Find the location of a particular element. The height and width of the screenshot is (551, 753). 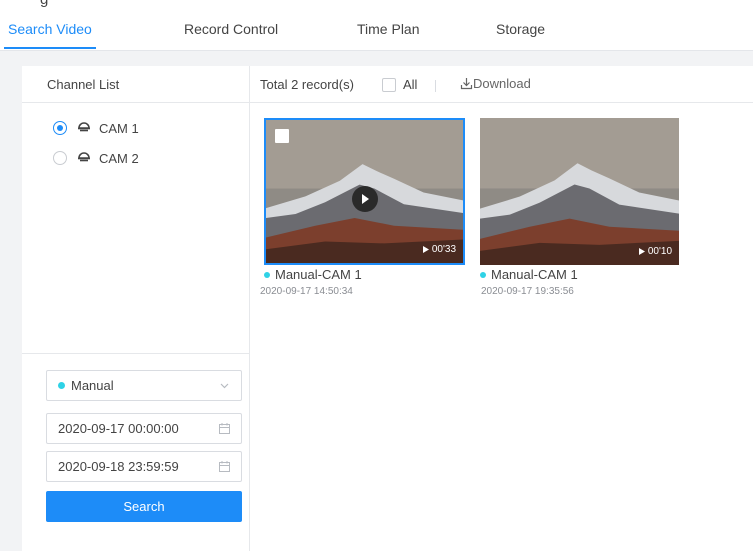

duration-text: 00'10 is located at coordinates (659, 251).